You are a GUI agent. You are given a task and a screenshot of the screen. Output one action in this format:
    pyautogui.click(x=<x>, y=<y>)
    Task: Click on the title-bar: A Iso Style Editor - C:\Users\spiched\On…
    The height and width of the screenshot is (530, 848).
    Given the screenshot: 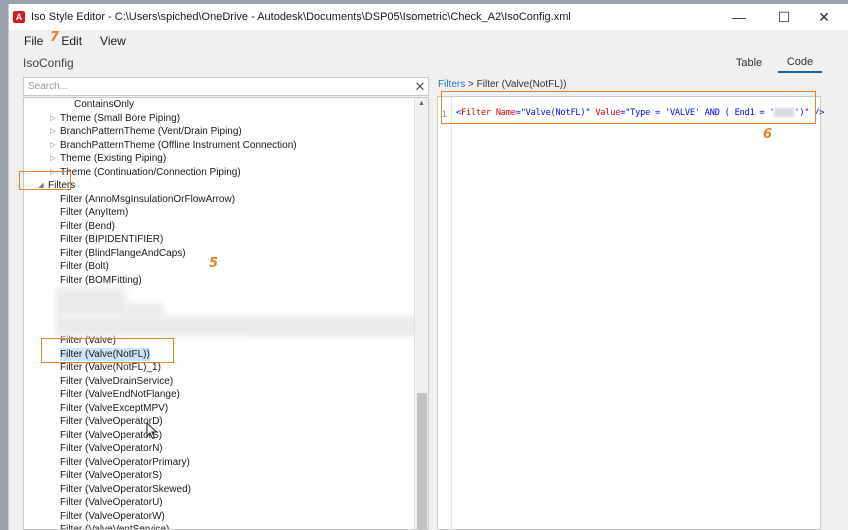 What is the action you would take?
    pyautogui.click(x=428, y=17)
    